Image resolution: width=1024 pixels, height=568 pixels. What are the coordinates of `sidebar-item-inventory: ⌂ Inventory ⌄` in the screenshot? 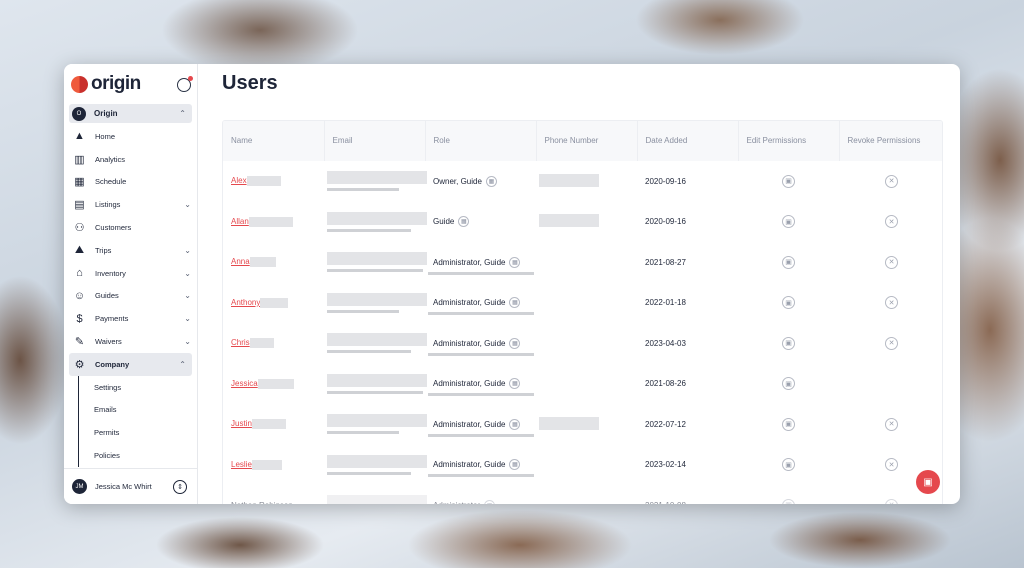 It's located at (130, 273).